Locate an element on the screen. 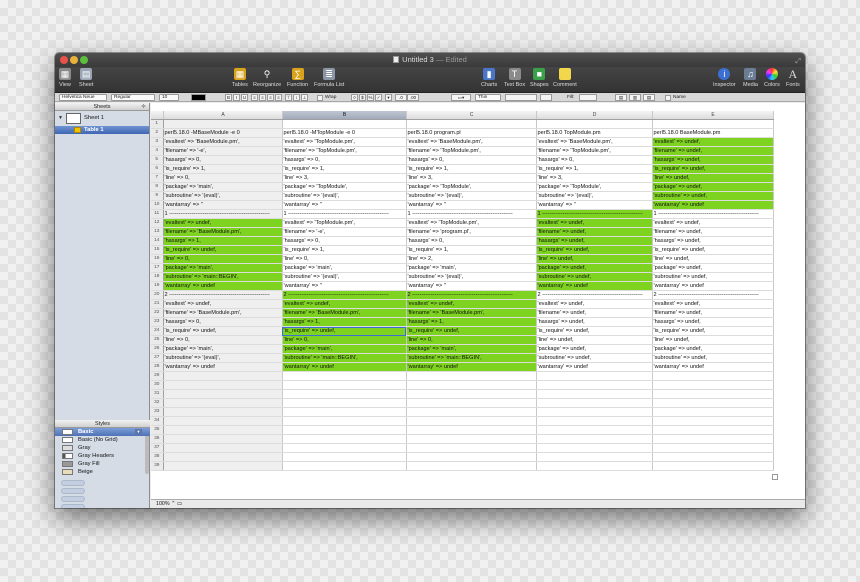 This screenshot has height=582, width=860. cell-b24: 'is_require' => undef, is located at coordinates (344, 331).